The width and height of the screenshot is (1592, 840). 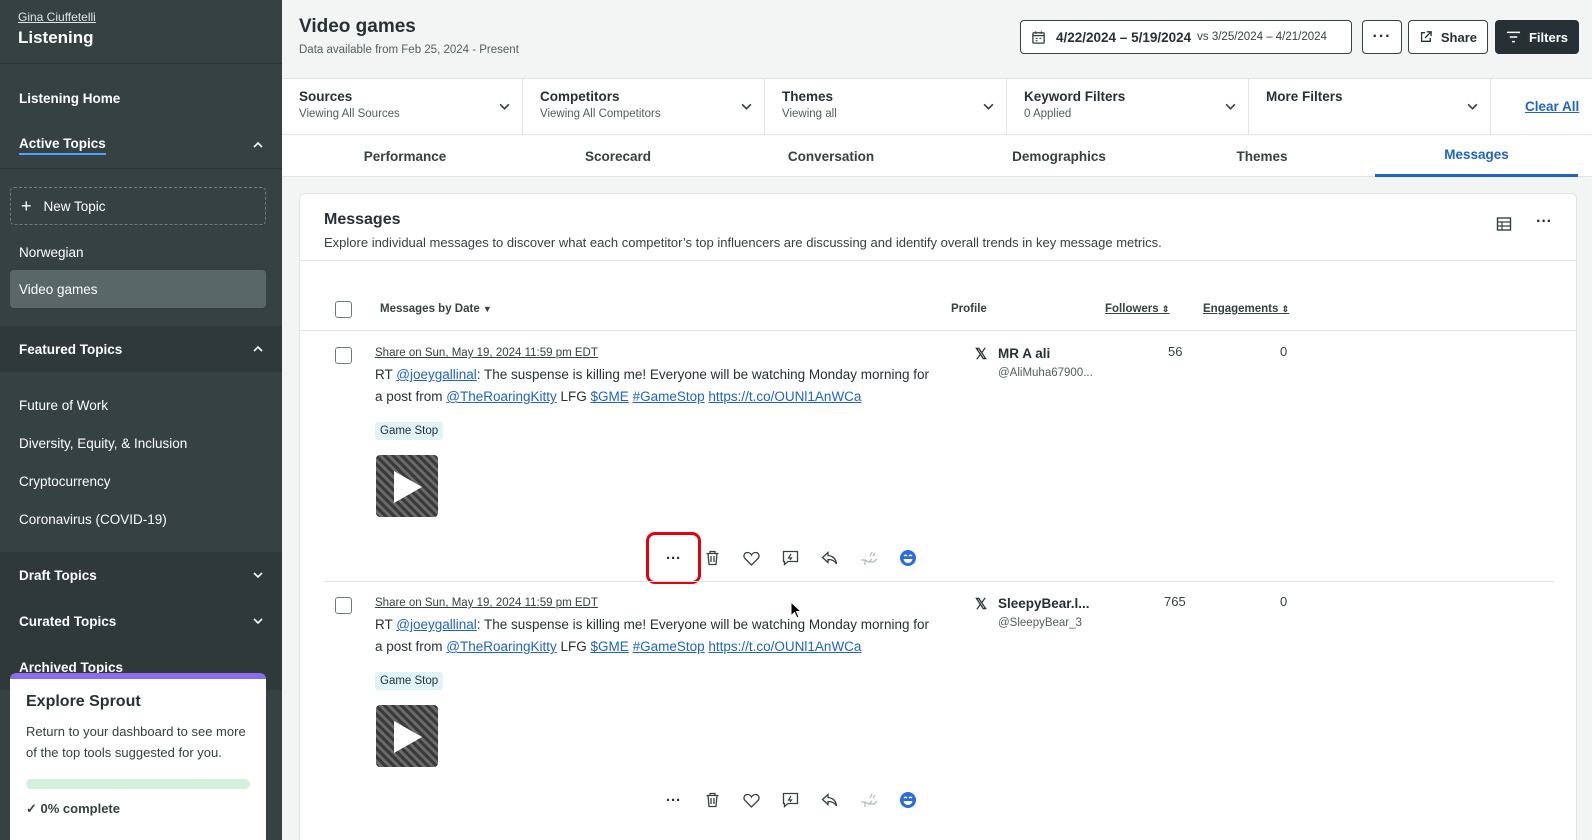 I want to click on new-topic-label: New Topic, so click(x=75, y=206).